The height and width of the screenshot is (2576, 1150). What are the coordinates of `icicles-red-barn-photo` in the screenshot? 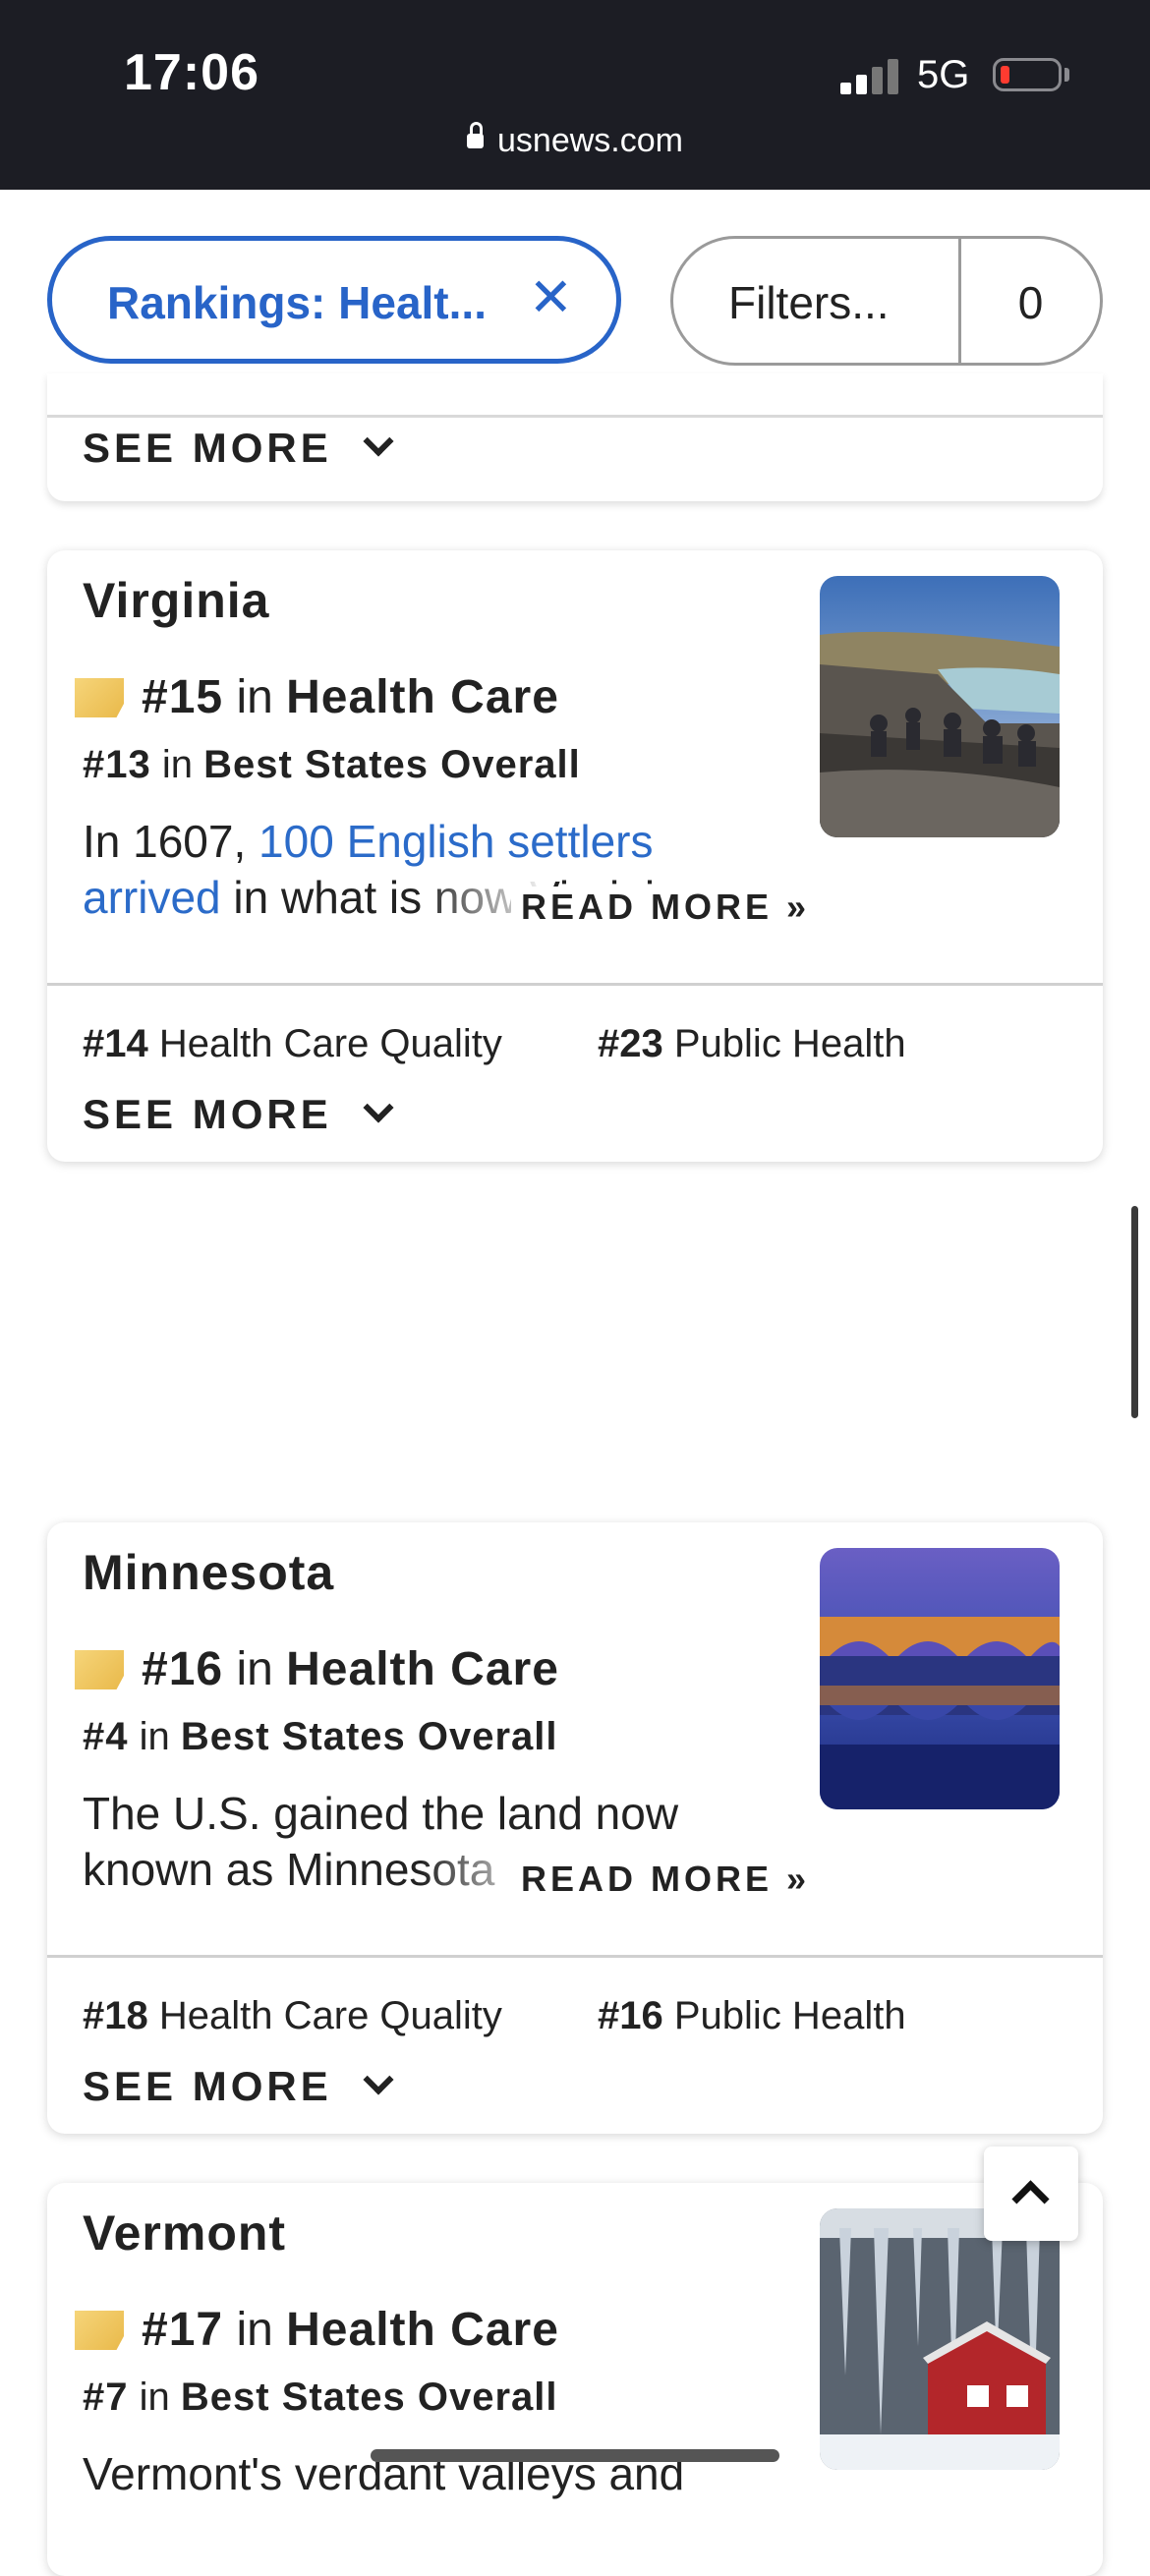 It's located at (940, 2339).